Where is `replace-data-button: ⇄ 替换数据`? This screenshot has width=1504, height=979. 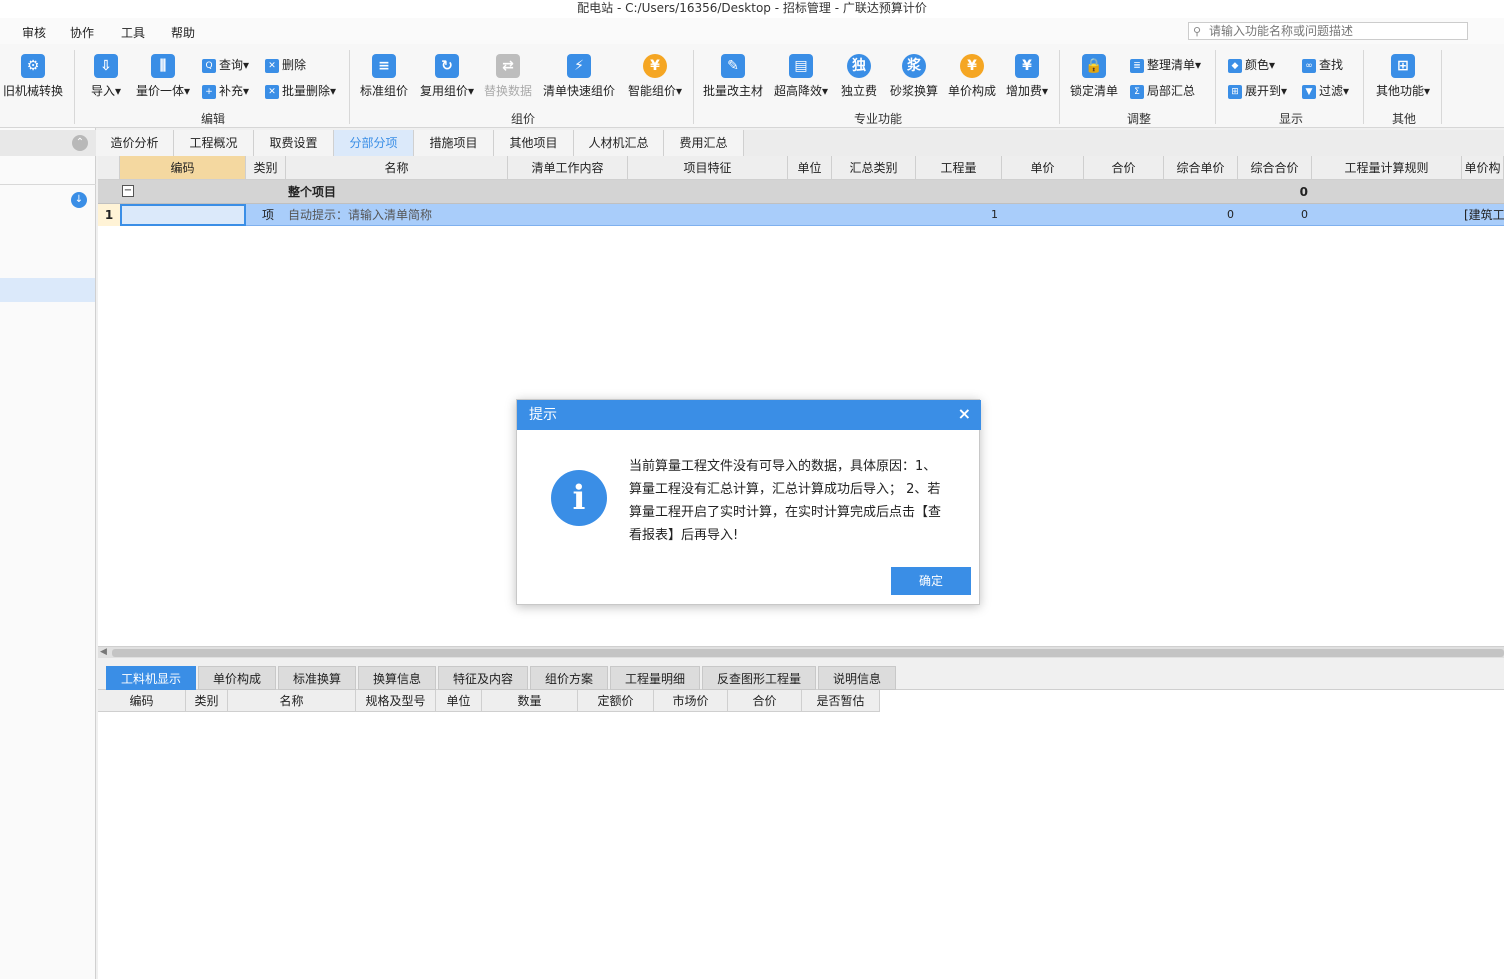
replace-data-button: ⇄ 替换数据 is located at coordinates (508, 76).